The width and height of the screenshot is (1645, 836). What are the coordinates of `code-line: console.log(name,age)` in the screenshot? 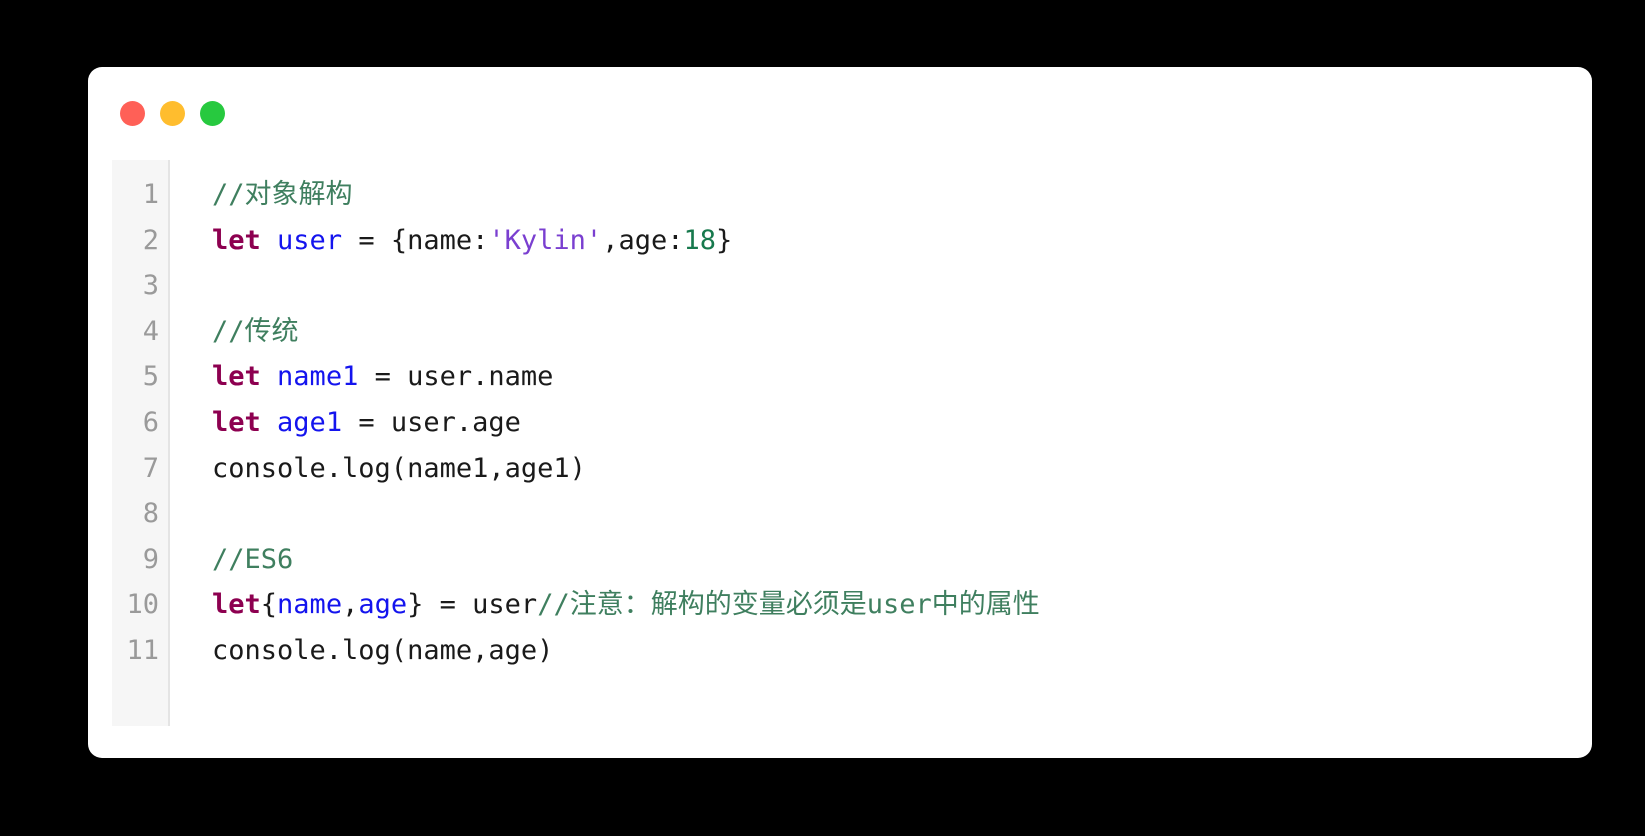 It's located at (881, 651).